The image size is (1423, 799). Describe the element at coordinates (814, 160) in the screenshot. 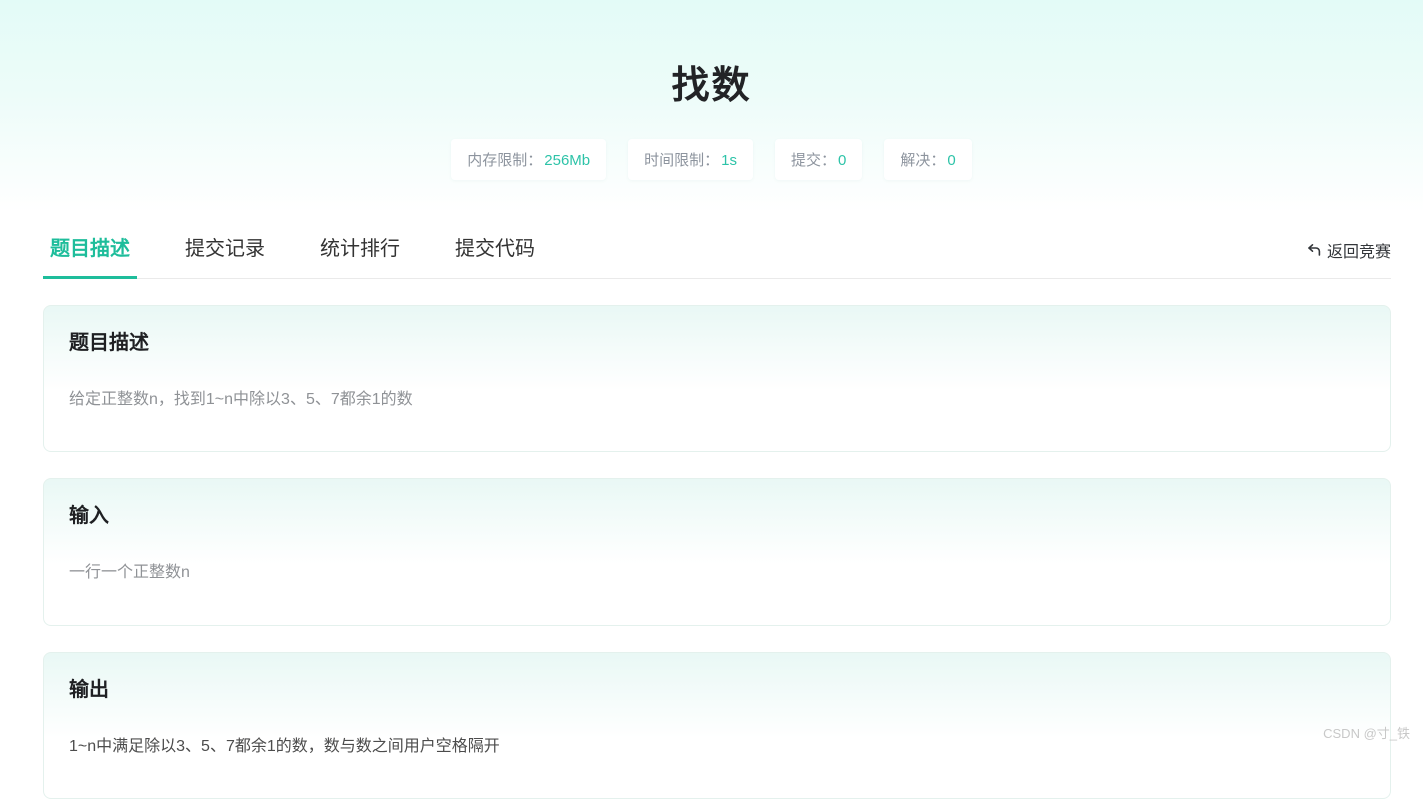

I see `stat-label: 提交：` at that location.